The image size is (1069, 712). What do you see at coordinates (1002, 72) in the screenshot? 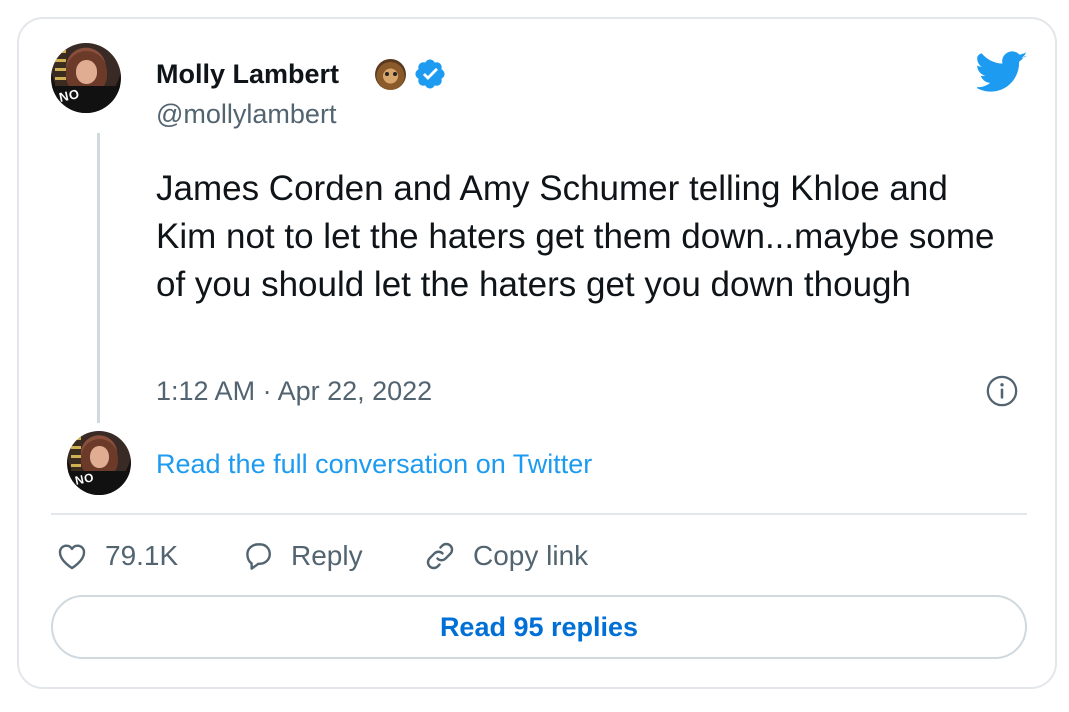
I see `twitter-bird-icon` at bounding box center [1002, 72].